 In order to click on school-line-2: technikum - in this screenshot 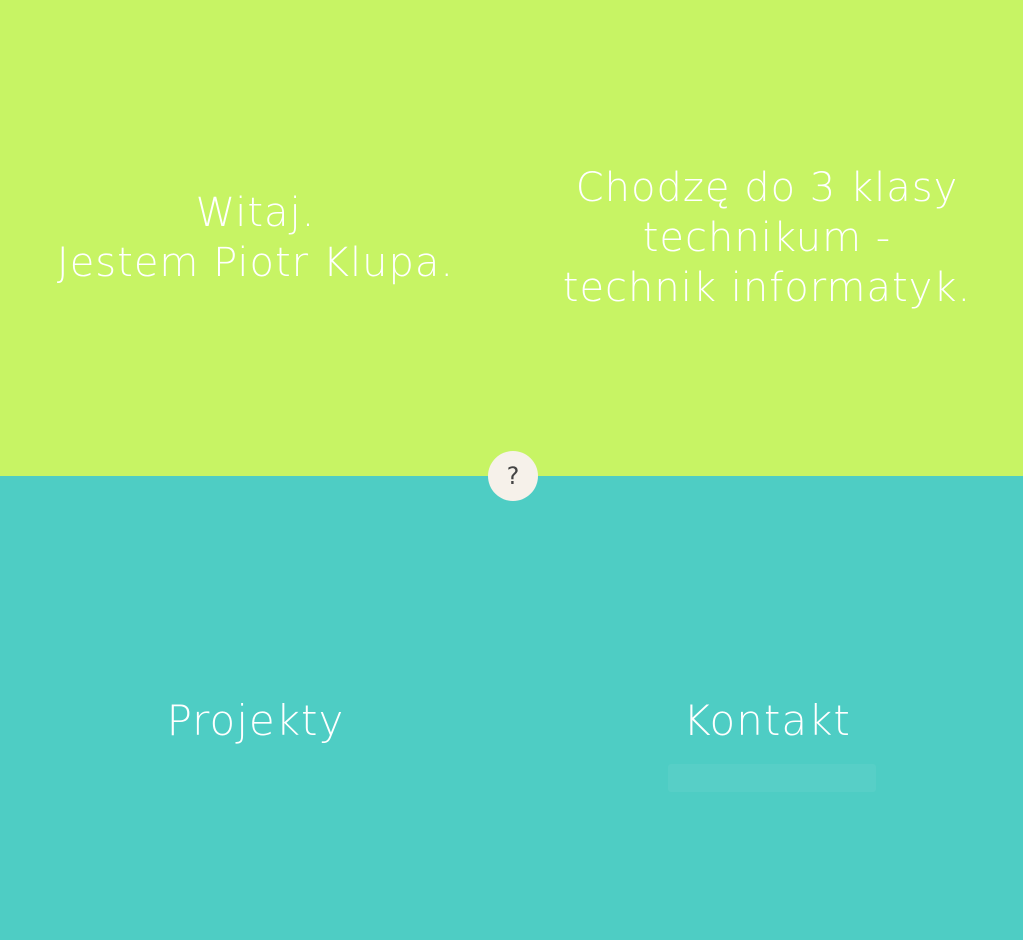, I will do `click(767, 238)`.